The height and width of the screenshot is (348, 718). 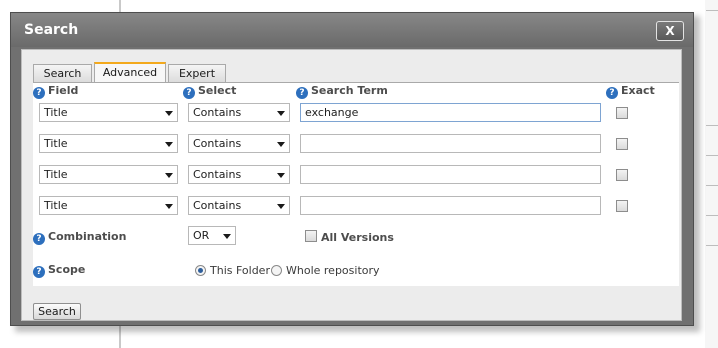 I want to click on tab-search: Search, so click(x=62, y=73).